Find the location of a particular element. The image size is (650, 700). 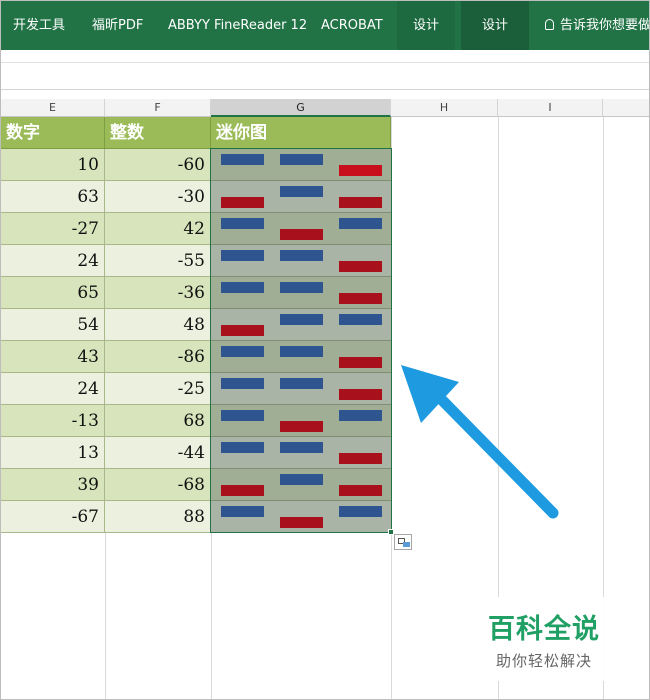

tab-design-2: 设计 is located at coordinates (495, 25).